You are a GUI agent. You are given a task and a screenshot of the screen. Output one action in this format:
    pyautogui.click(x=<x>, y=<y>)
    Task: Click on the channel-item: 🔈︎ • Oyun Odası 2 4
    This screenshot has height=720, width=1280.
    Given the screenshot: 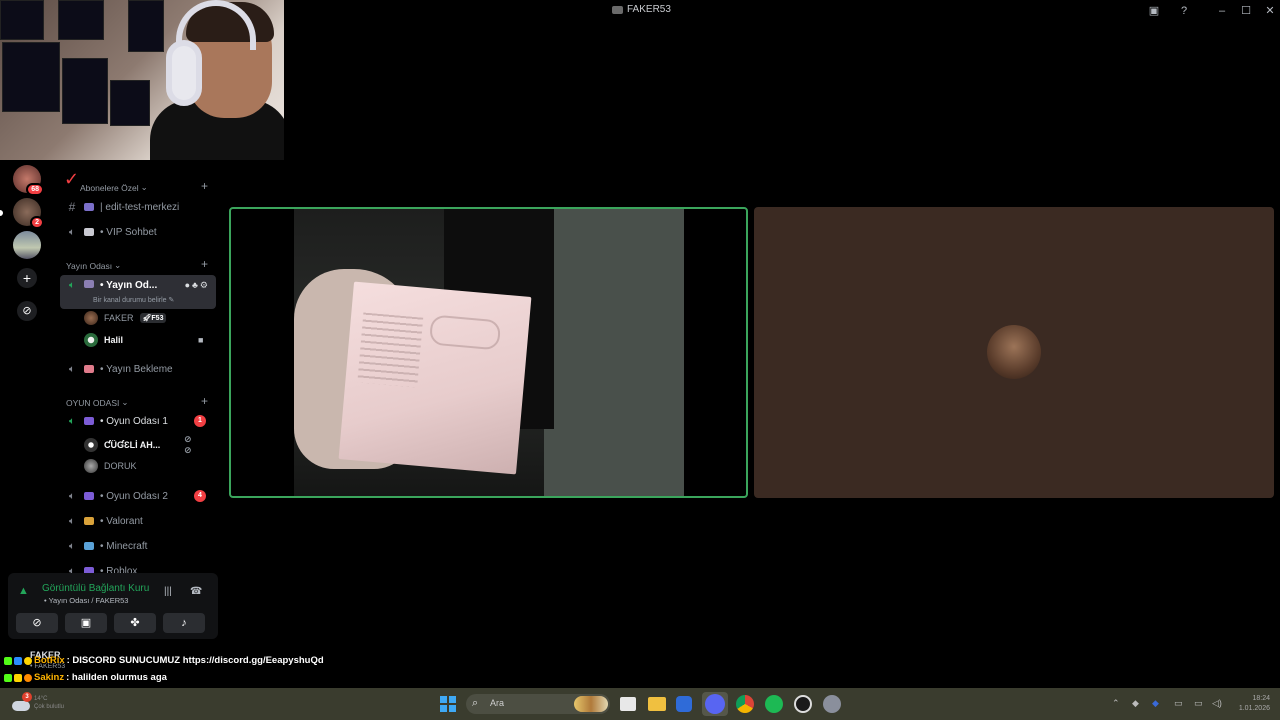 What is the action you would take?
    pyautogui.click(x=138, y=496)
    